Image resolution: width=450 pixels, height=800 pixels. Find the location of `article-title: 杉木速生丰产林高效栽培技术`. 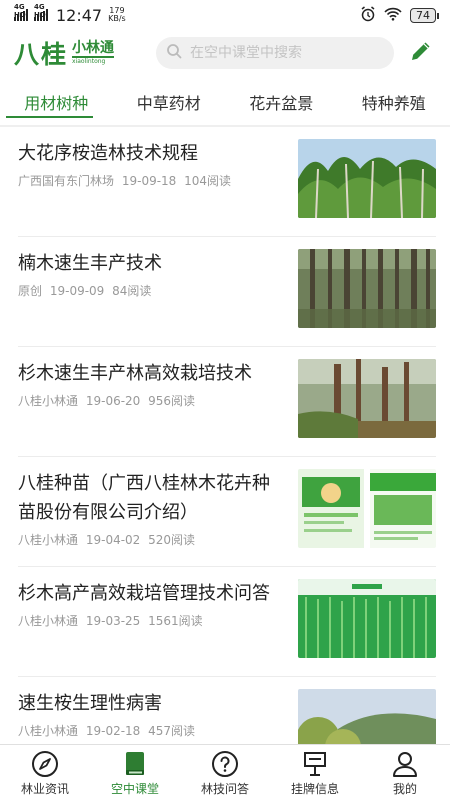

article-title: 杉木速生丰产林高效栽培技术 is located at coordinates (135, 373).